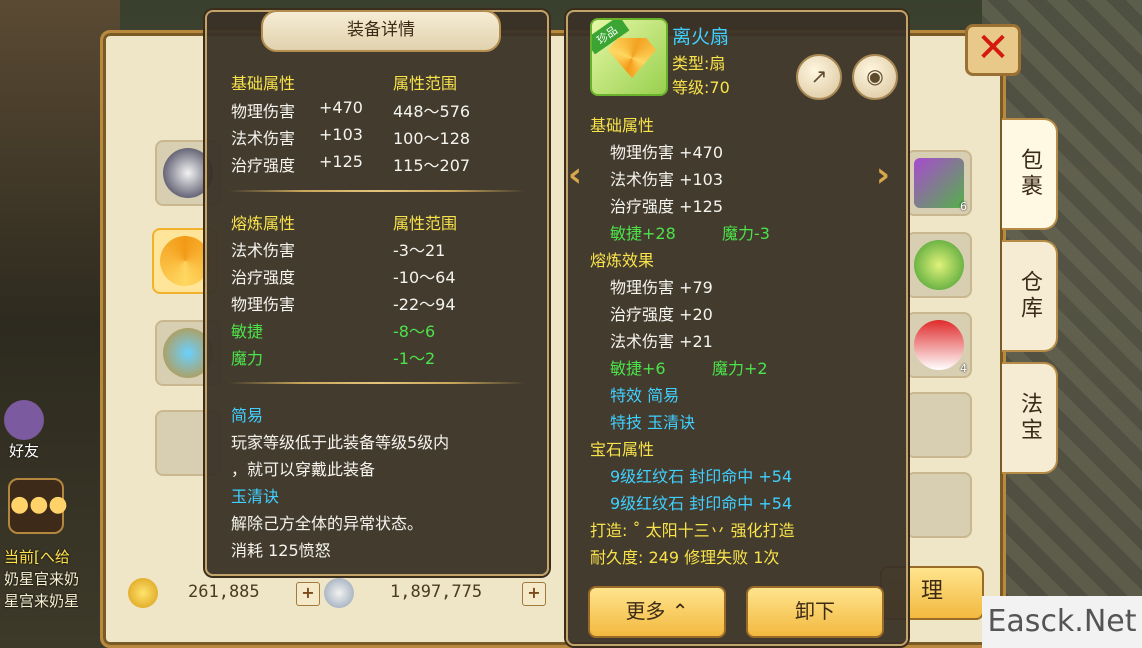  I want to click on more-button: 更多 ⌃, so click(657, 612).